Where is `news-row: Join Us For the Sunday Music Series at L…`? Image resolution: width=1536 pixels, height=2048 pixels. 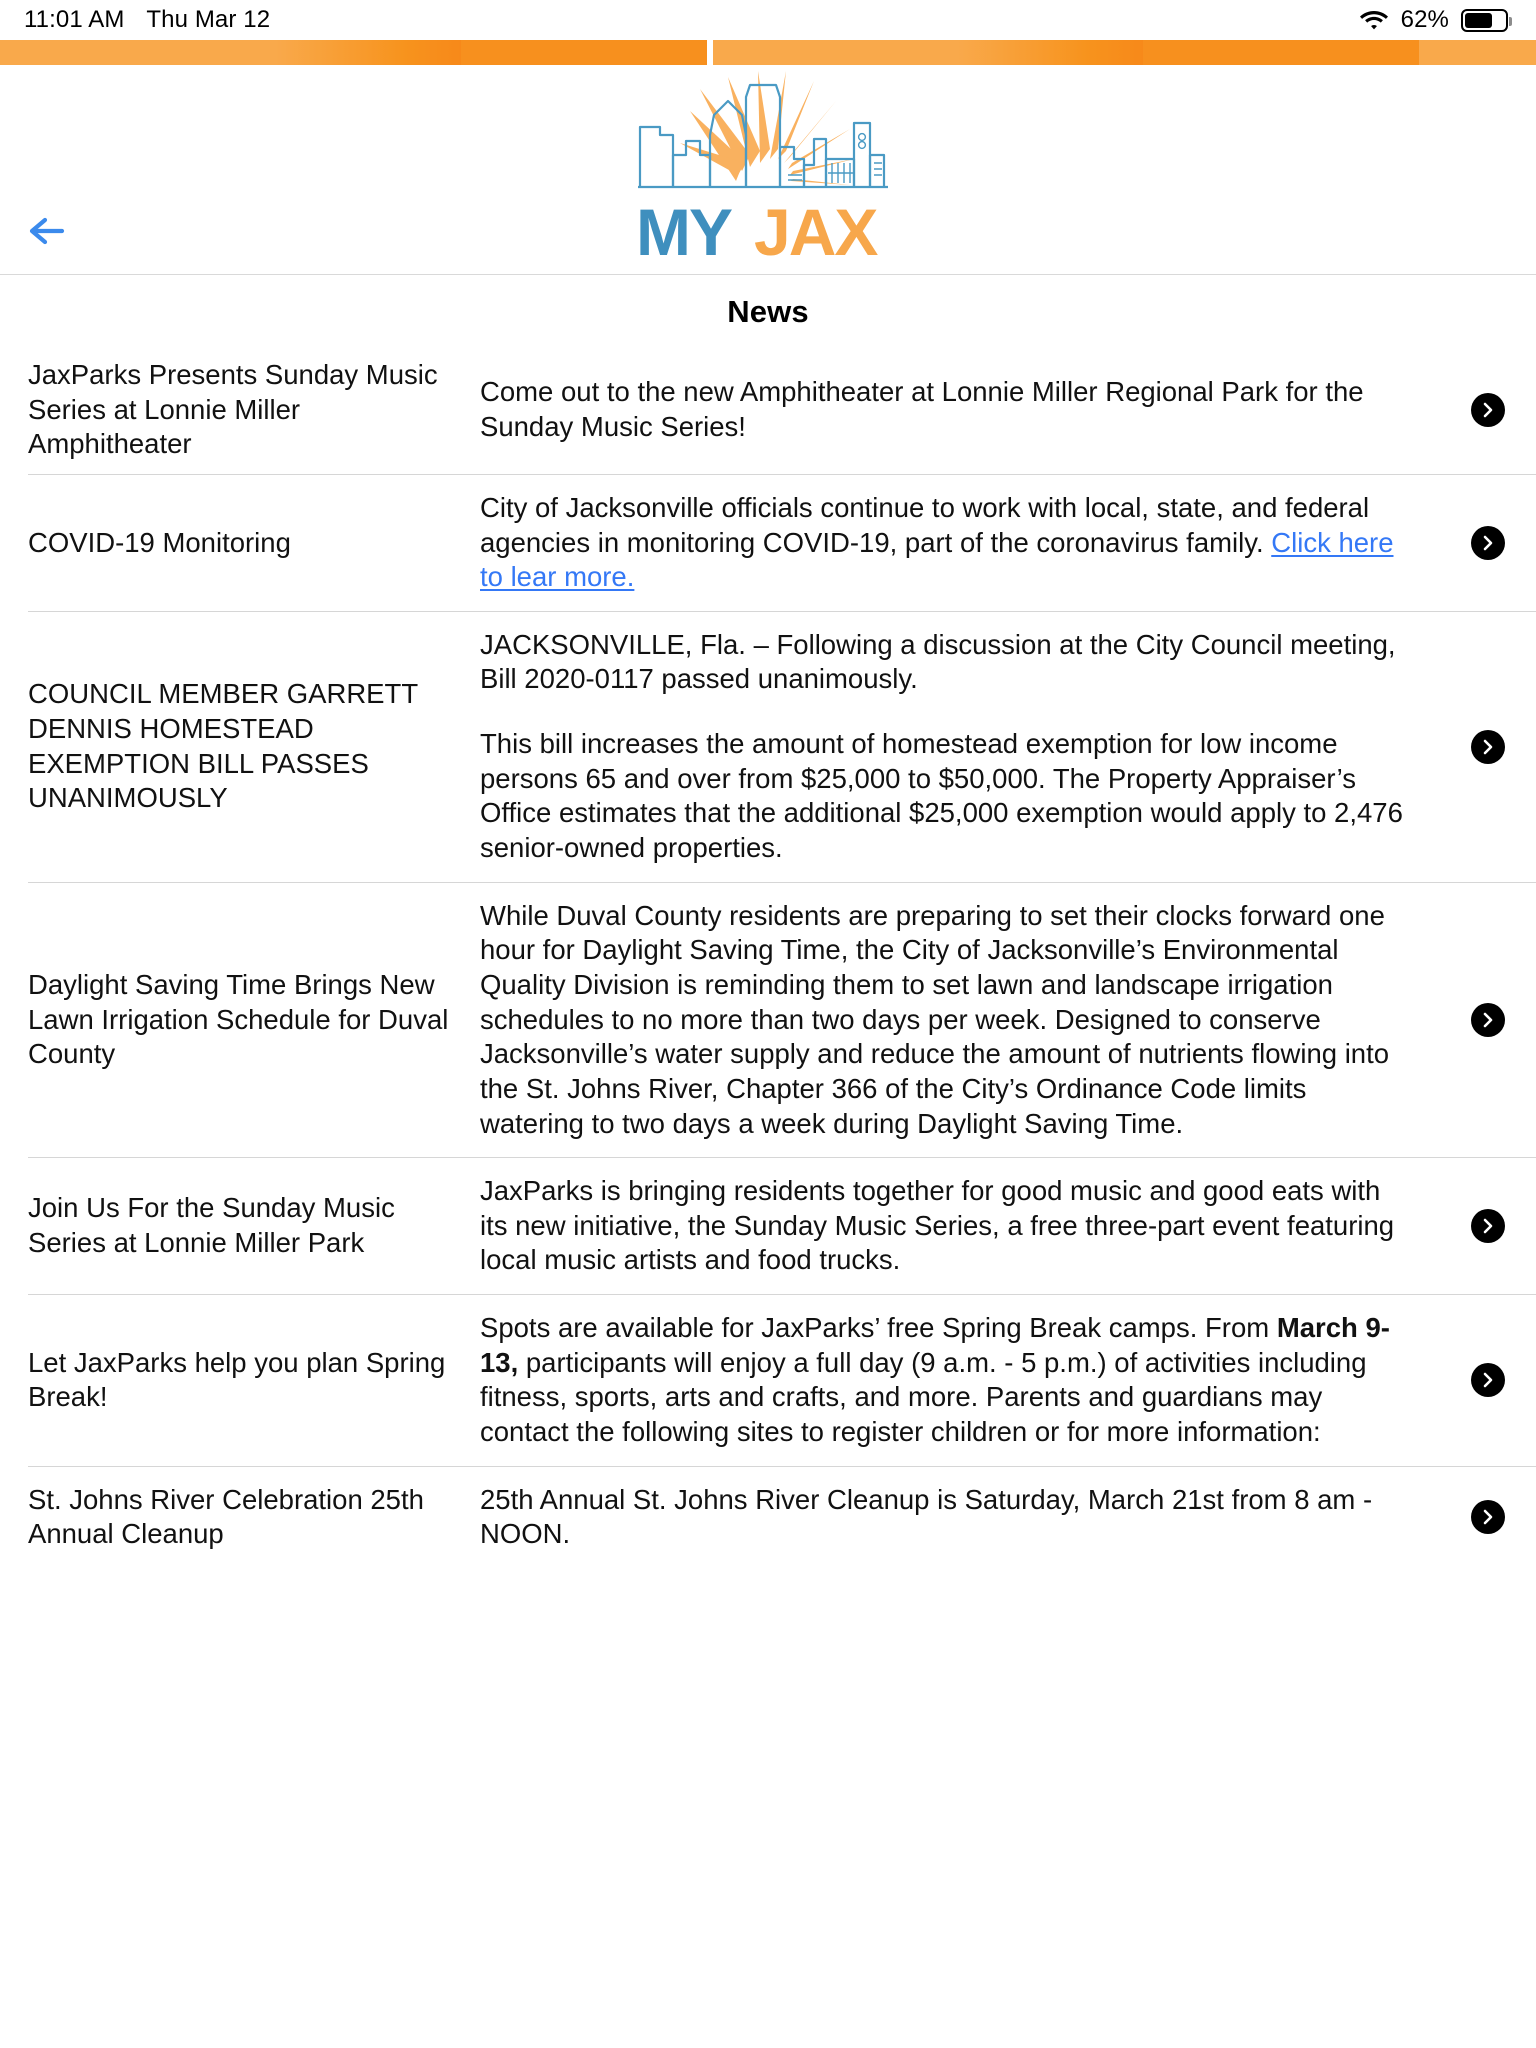 news-row: Join Us For the Sunday Music Series at L… is located at coordinates (782, 1225).